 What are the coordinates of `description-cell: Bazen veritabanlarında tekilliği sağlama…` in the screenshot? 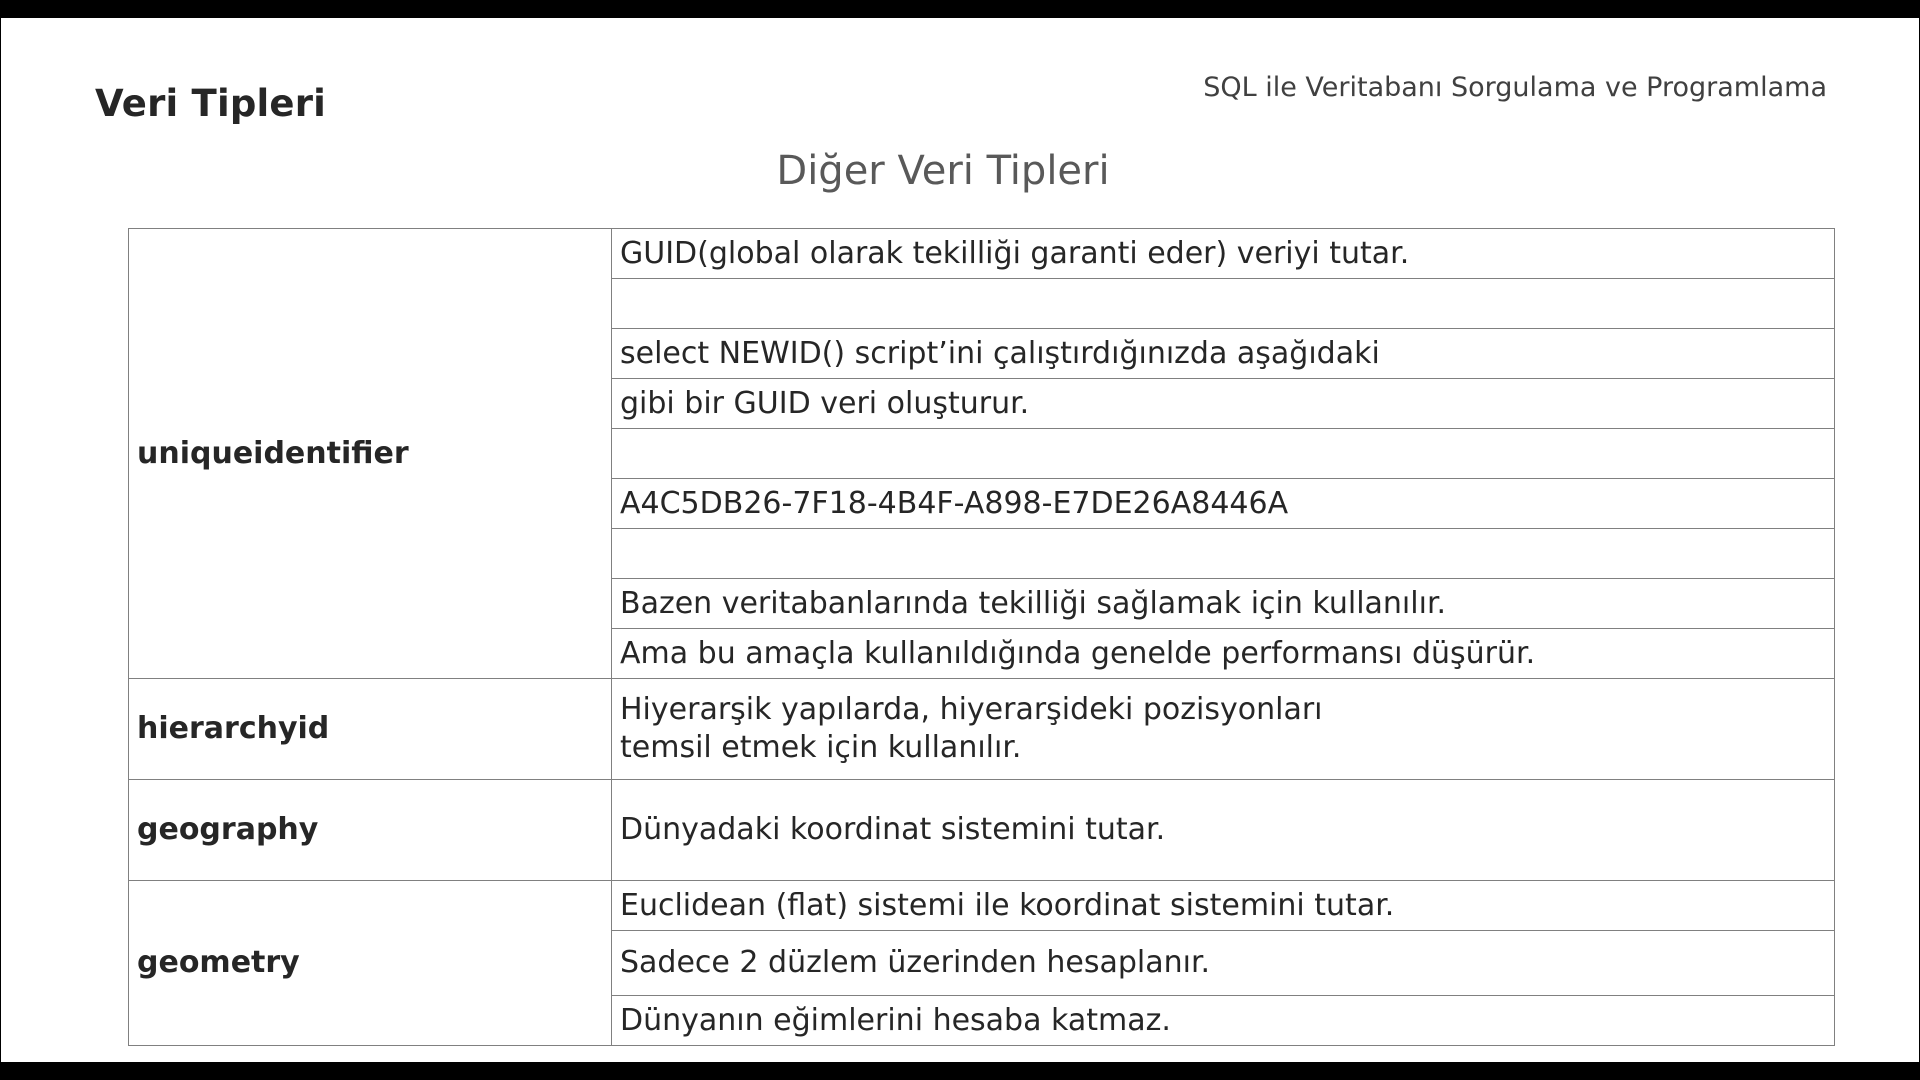 It's located at (1223, 603).